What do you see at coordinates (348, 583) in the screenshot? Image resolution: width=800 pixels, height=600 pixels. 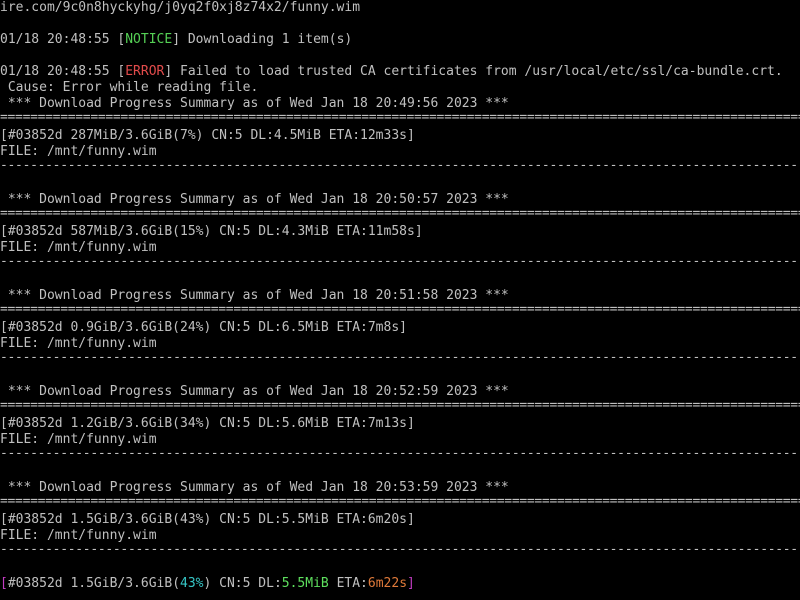 I see `status-eta-label: ETA:` at bounding box center [348, 583].